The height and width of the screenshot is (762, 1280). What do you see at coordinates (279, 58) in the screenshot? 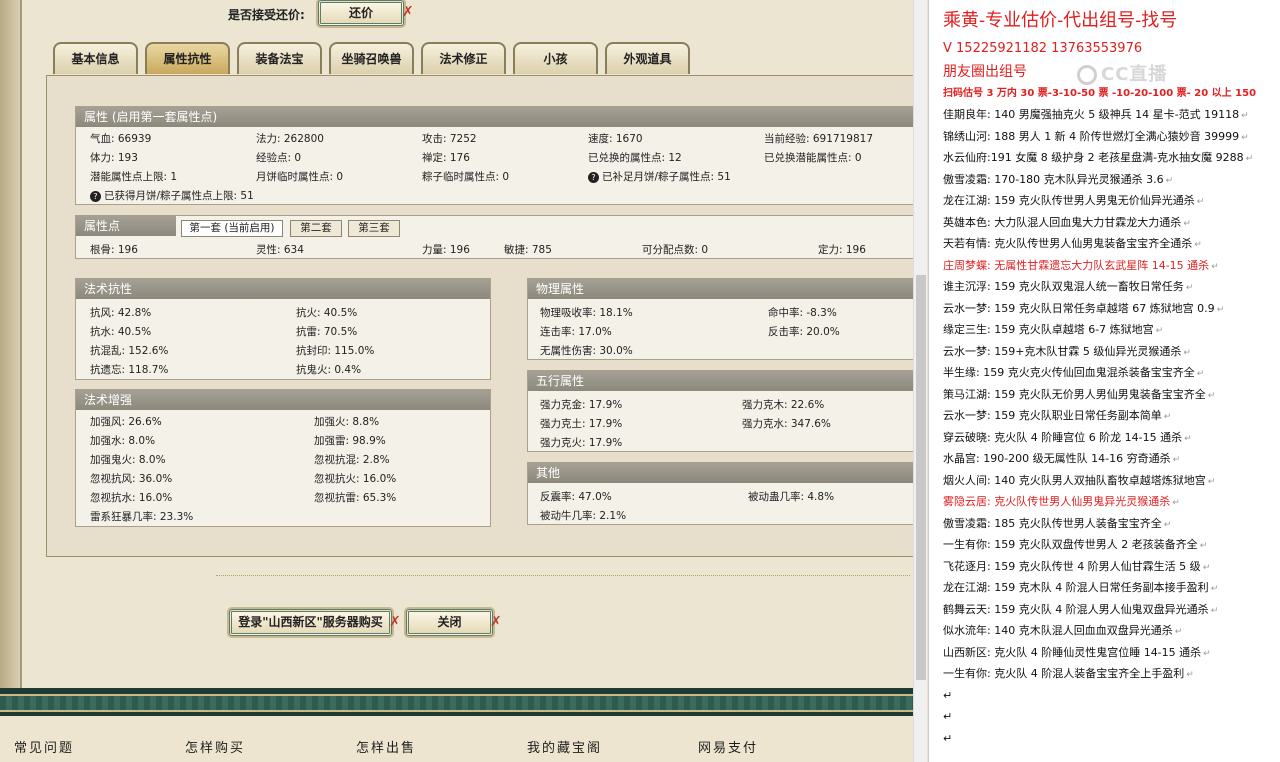
I see `tab-equipment: 装备法宝` at bounding box center [279, 58].